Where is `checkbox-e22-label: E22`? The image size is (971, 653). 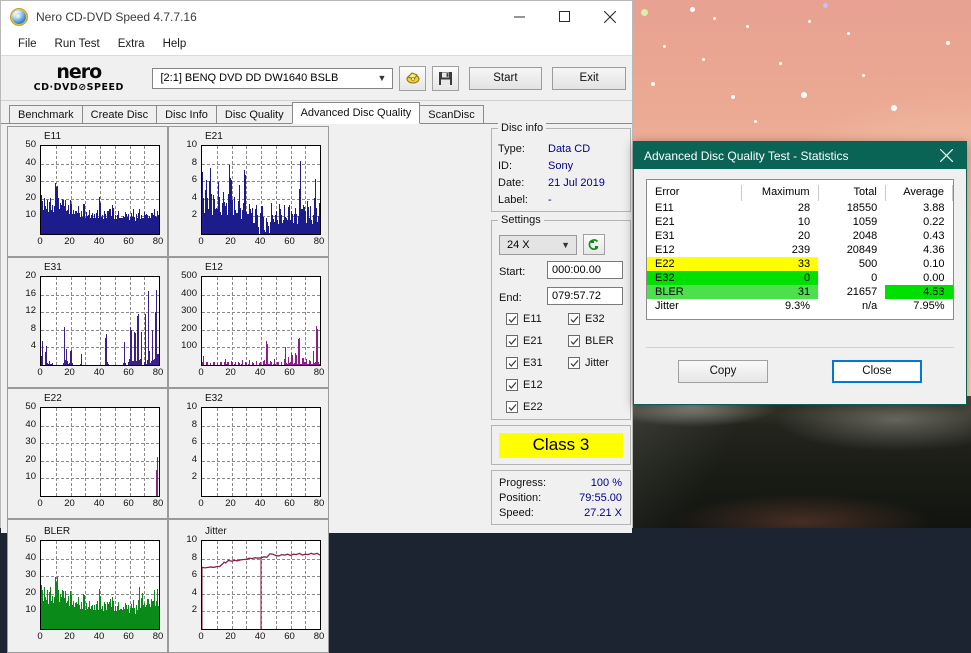 checkbox-e22-label: E22 is located at coordinates (533, 407).